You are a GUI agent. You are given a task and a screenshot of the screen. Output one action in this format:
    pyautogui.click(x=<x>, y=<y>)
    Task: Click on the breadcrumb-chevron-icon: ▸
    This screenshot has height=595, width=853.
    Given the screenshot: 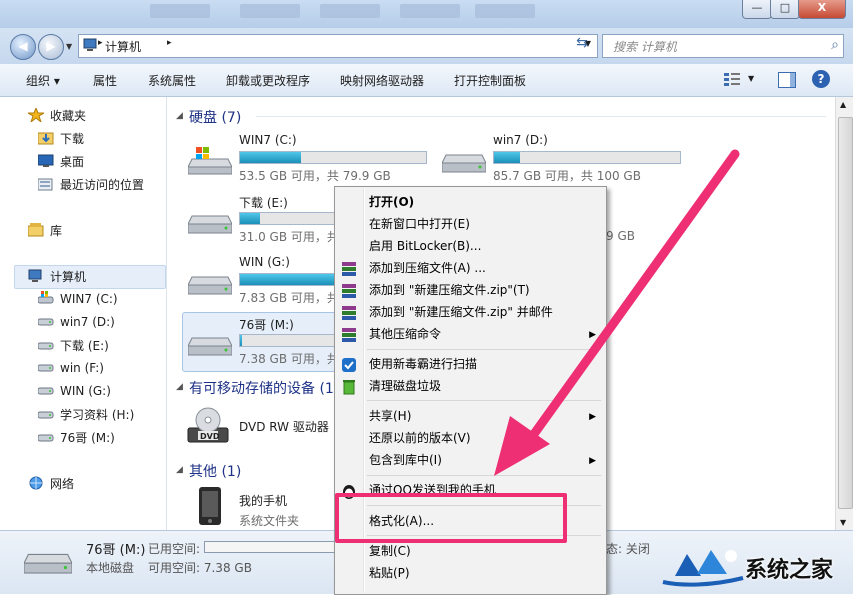 What is the action you would take?
    pyautogui.click(x=169, y=43)
    